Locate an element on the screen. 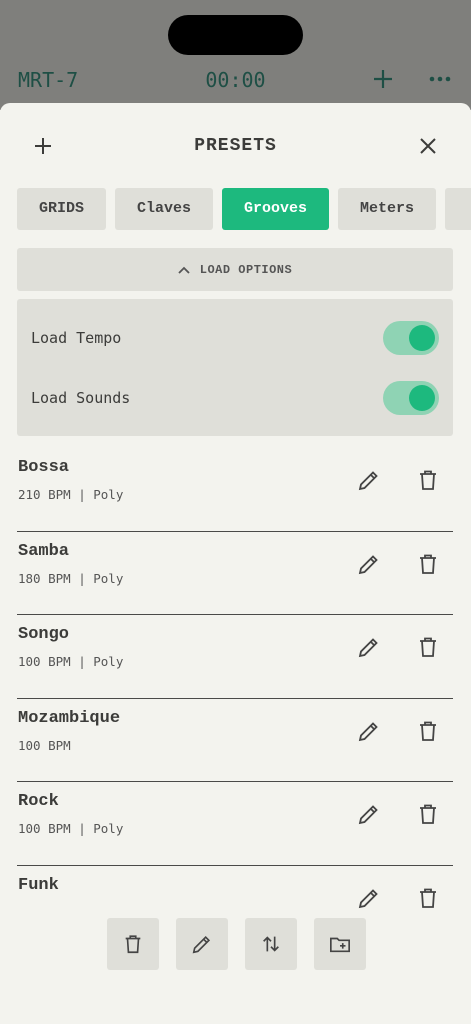  bottom-toolbar is located at coordinates (236, 944).